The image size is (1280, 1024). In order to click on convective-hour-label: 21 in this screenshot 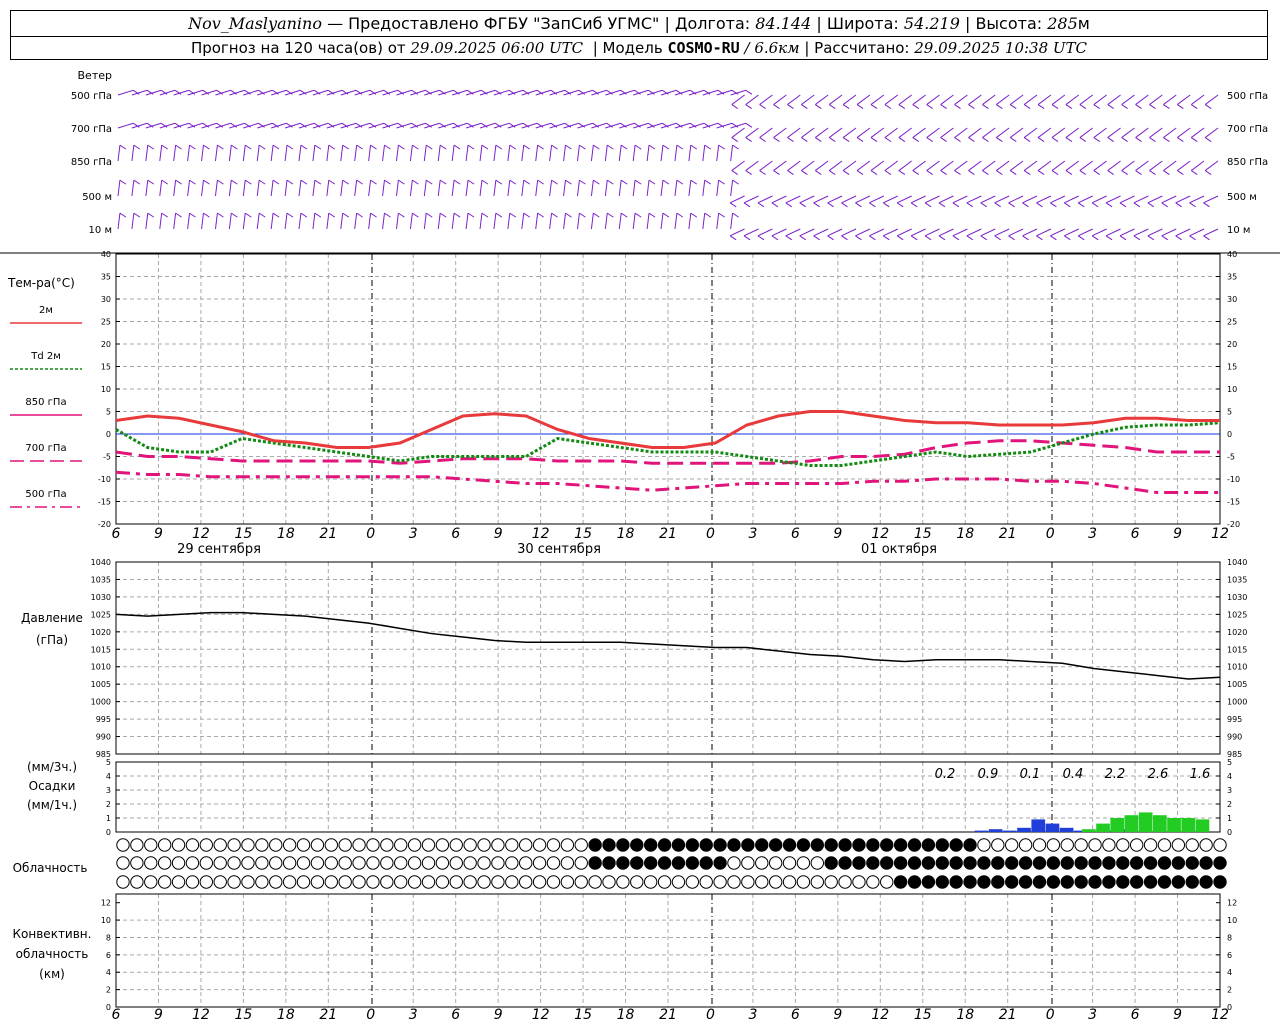, I will do `click(668, 1015)`.